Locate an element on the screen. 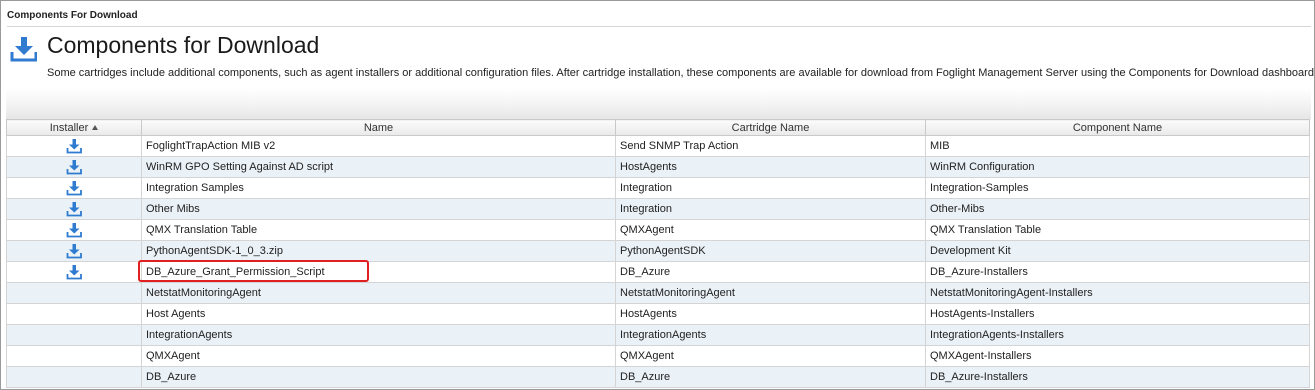  component-name-cell: Development Kit is located at coordinates (1117, 251).